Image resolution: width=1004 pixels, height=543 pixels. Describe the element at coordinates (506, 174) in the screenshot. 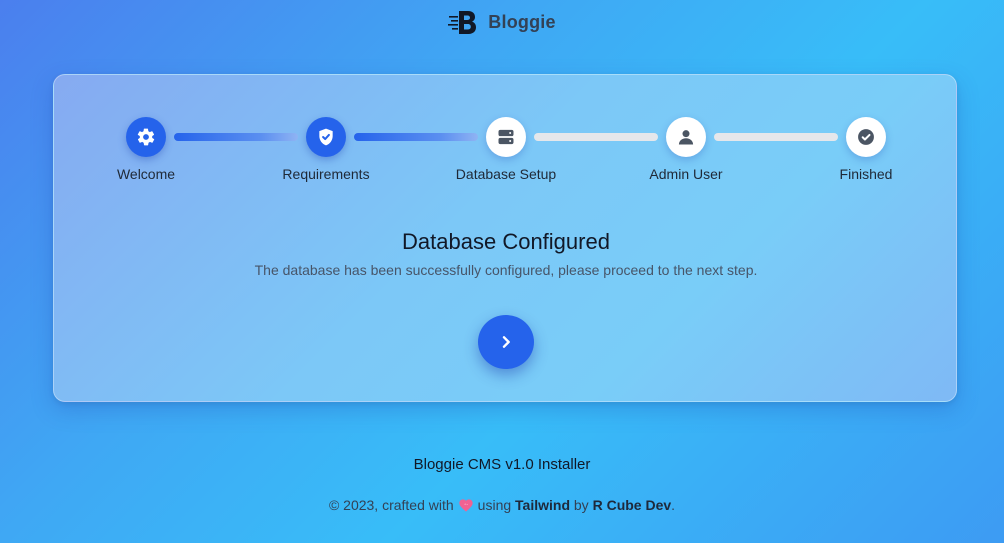

I see `step-label: Database Setup` at that location.